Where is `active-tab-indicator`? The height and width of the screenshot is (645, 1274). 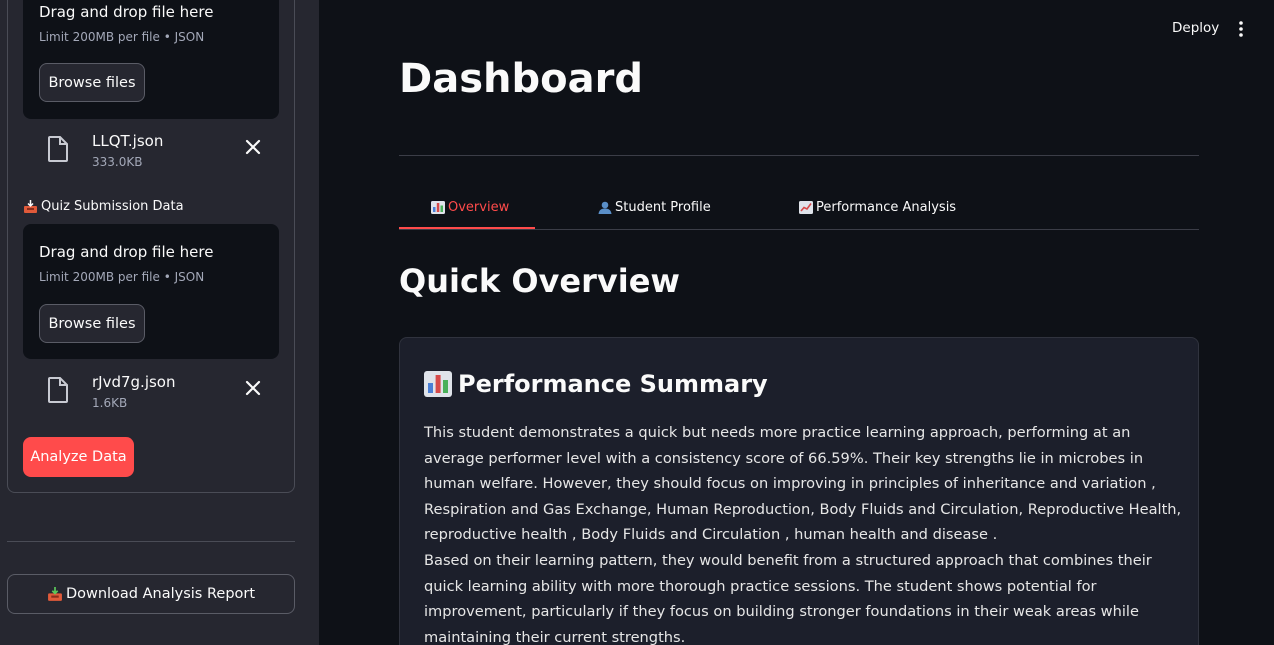
active-tab-indicator is located at coordinates (467, 228).